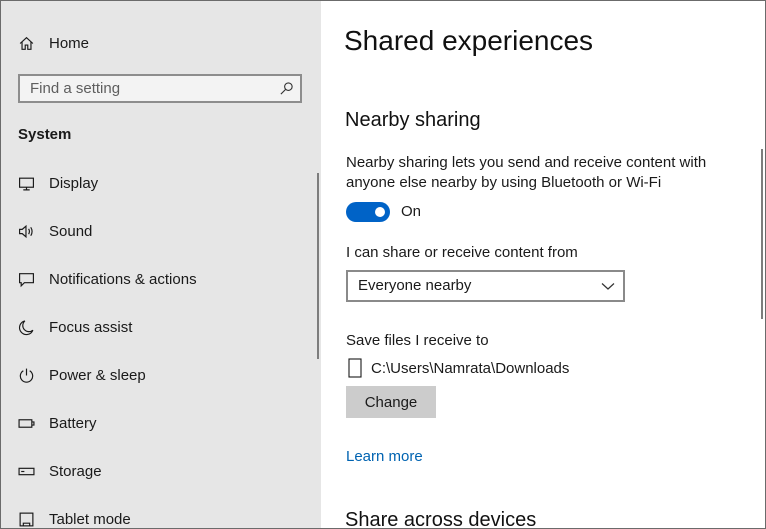 Image resolution: width=766 pixels, height=529 pixels. What do you see at coordinates (26, 471) in the screenshot?
I see `storage-icon` at bounding box center [26, 471].